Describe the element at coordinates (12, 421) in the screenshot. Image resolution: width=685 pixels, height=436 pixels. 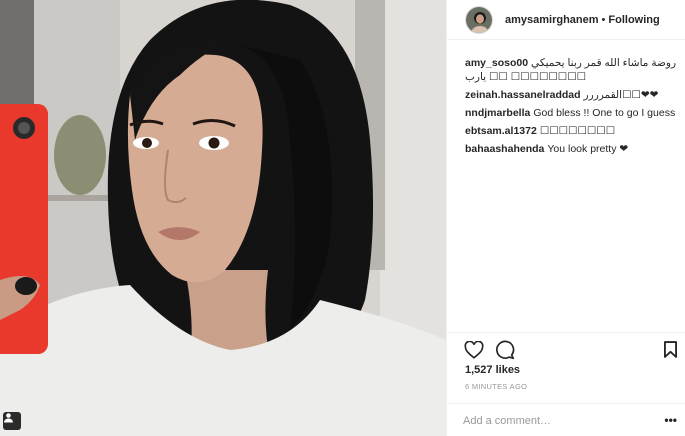
I see `person-tag-icon` at that location.